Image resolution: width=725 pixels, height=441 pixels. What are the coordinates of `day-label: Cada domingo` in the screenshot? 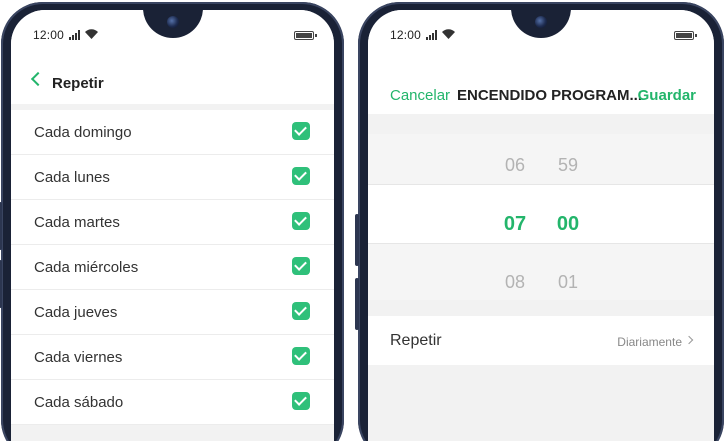 It's located at (83, 132).